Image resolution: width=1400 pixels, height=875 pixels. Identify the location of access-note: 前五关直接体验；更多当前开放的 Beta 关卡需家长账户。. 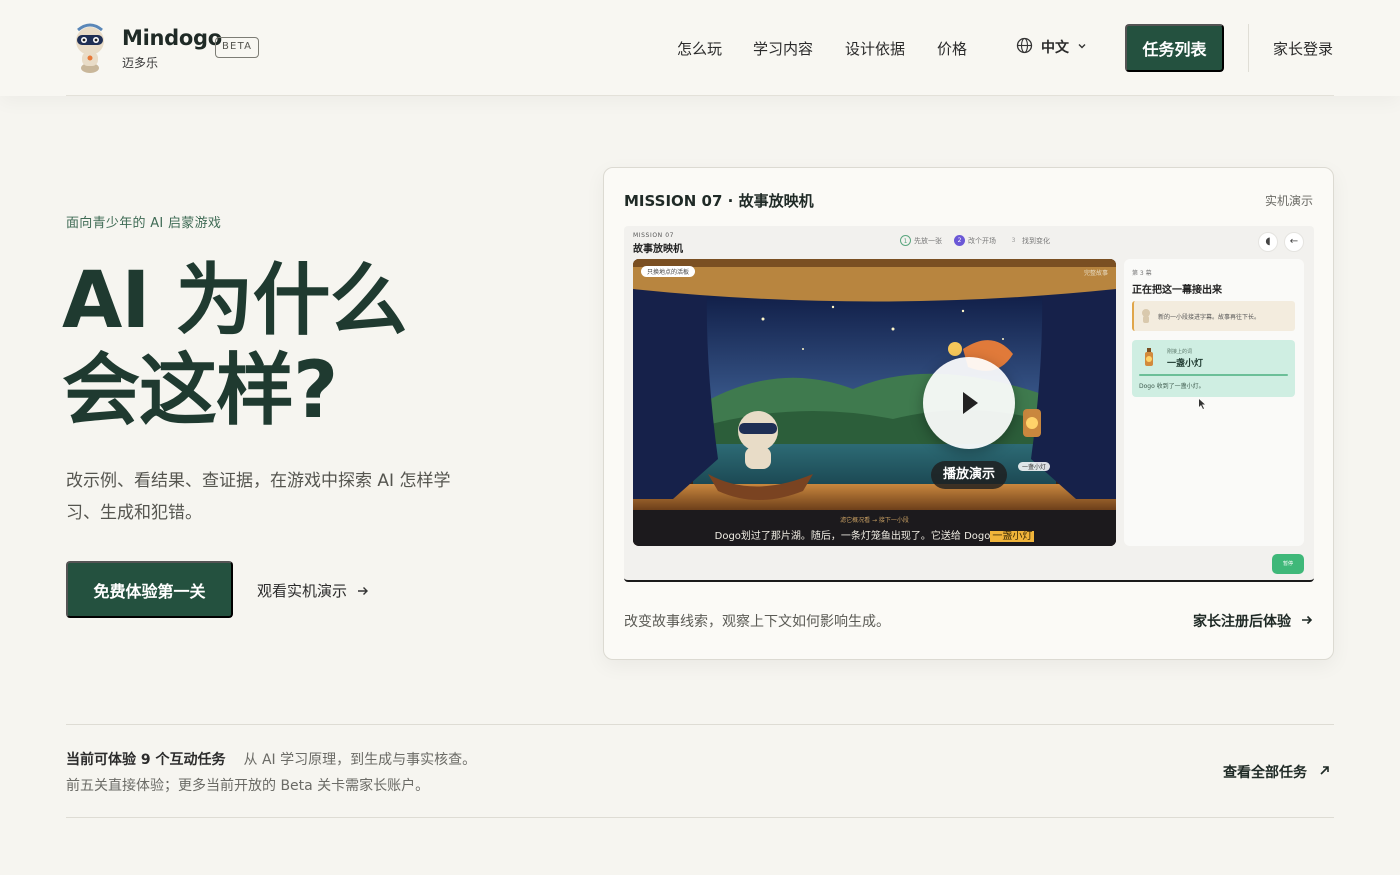
(248, 786).